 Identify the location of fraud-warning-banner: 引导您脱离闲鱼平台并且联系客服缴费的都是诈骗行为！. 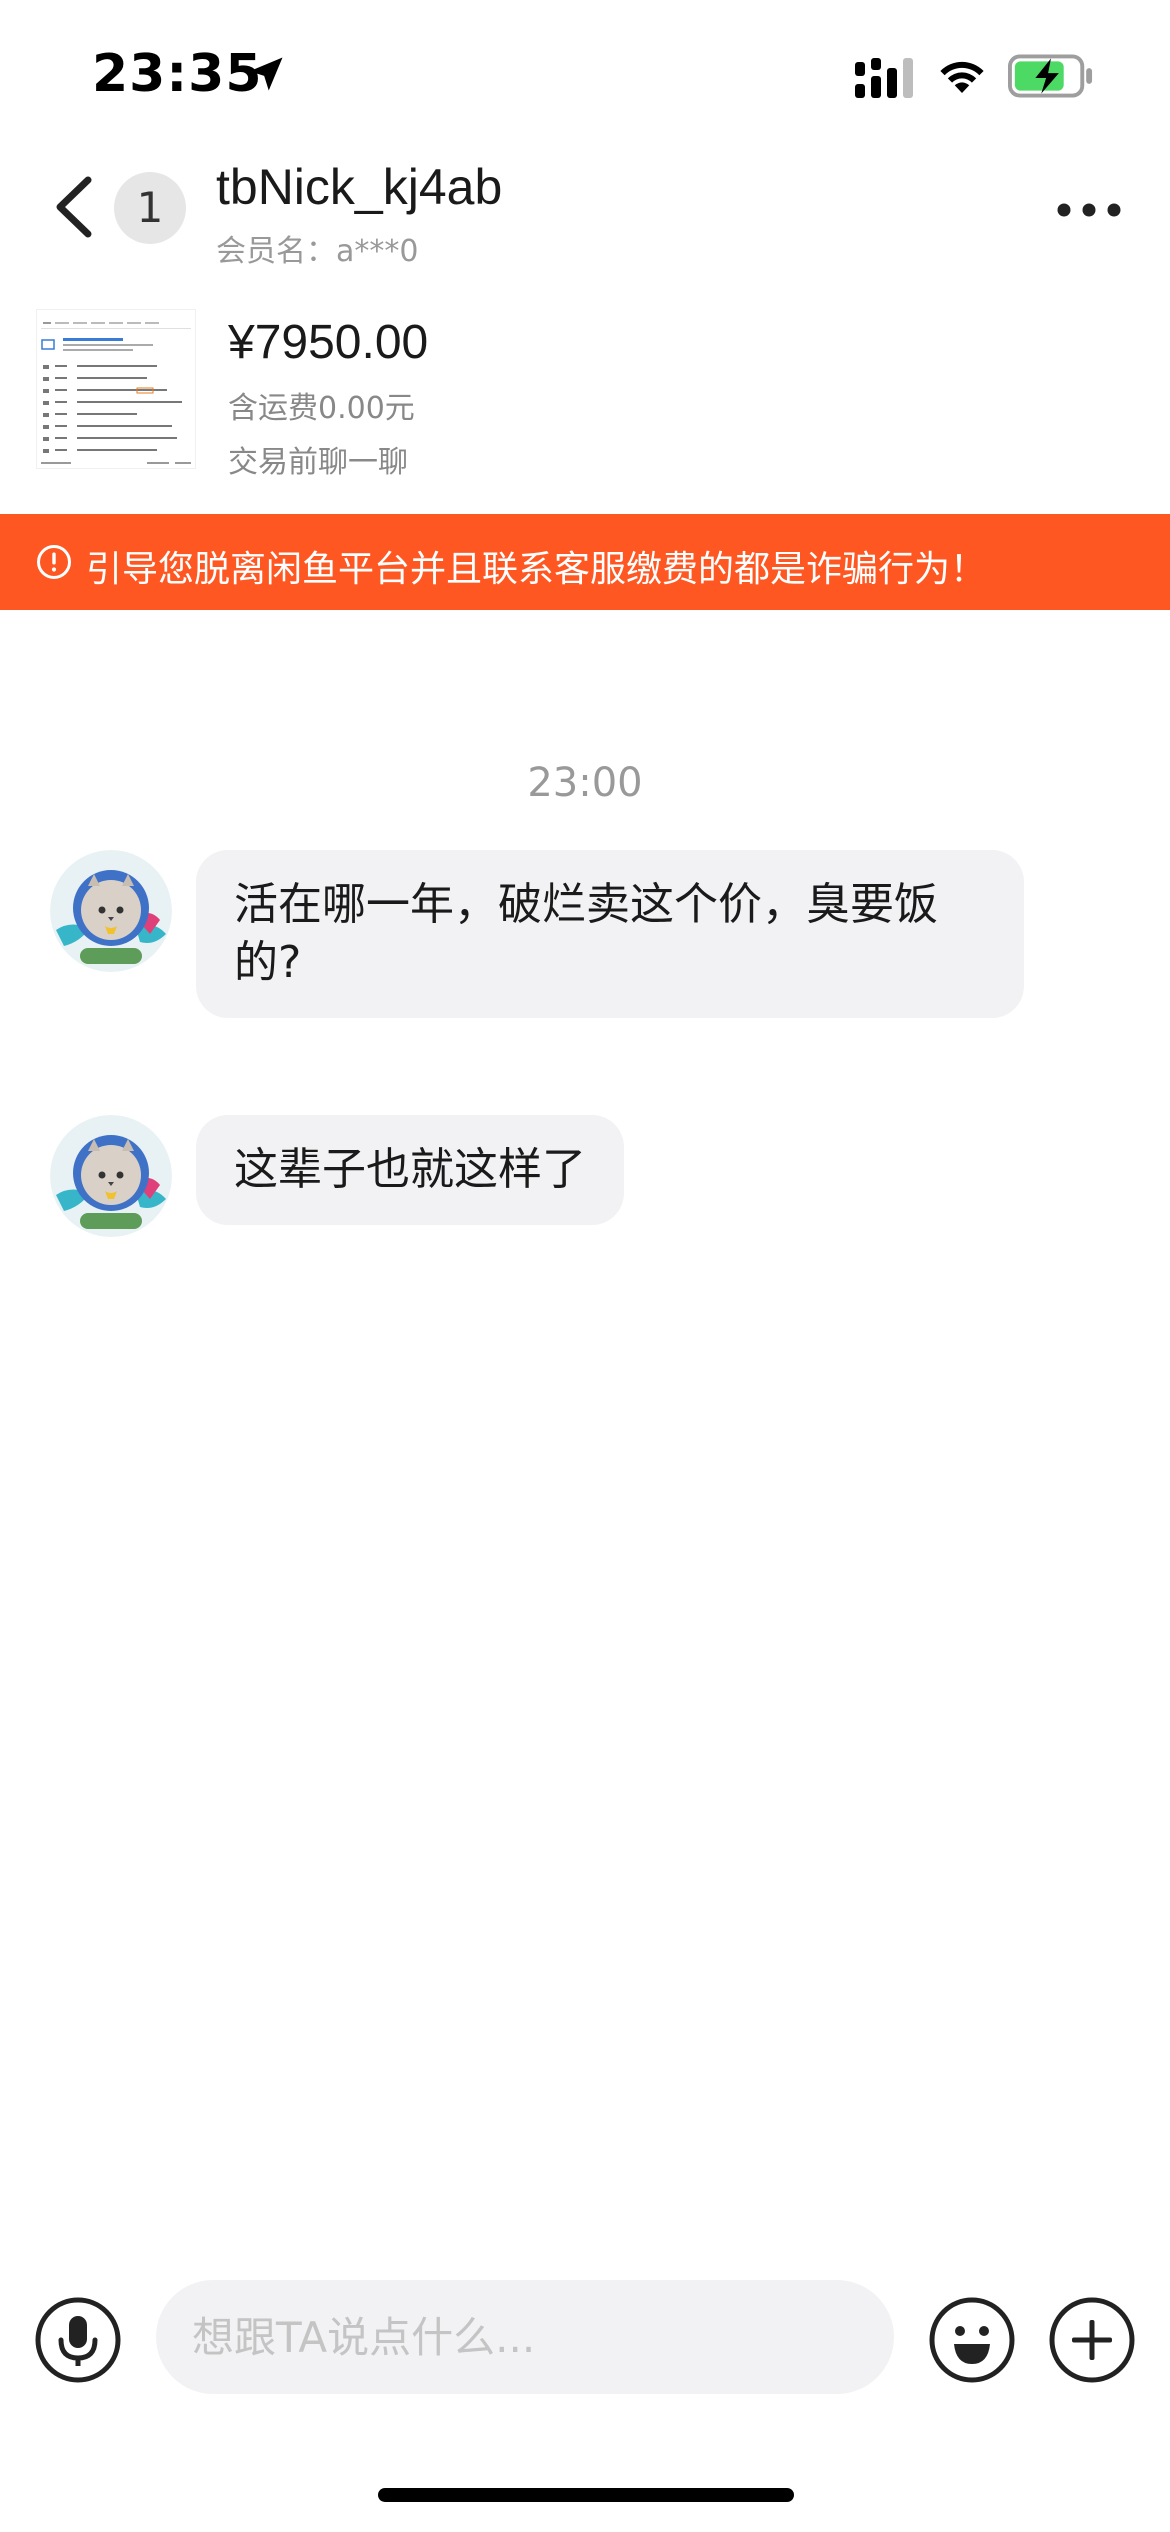
(585, 562).